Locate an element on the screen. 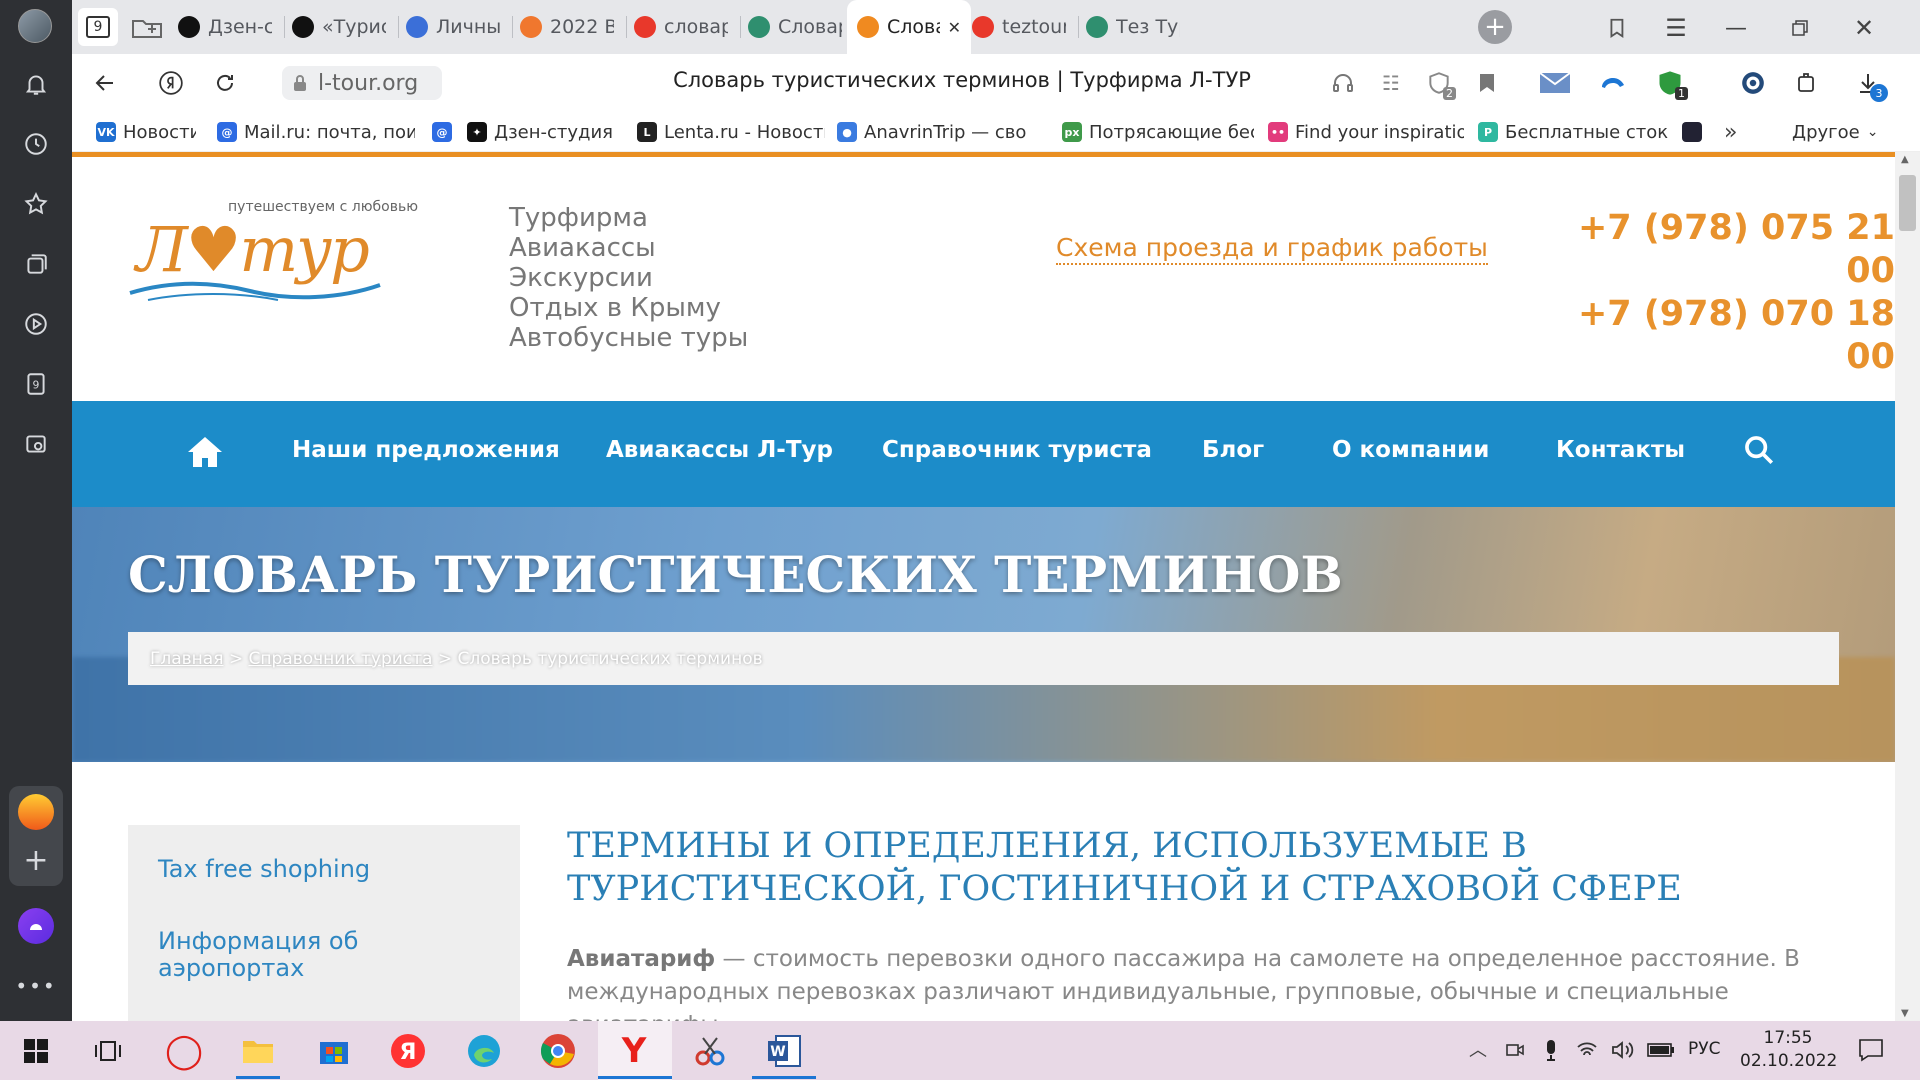 This screenshot has width=1920, height=1080. file-explorer-icon is located at coordinates (258, 1051).